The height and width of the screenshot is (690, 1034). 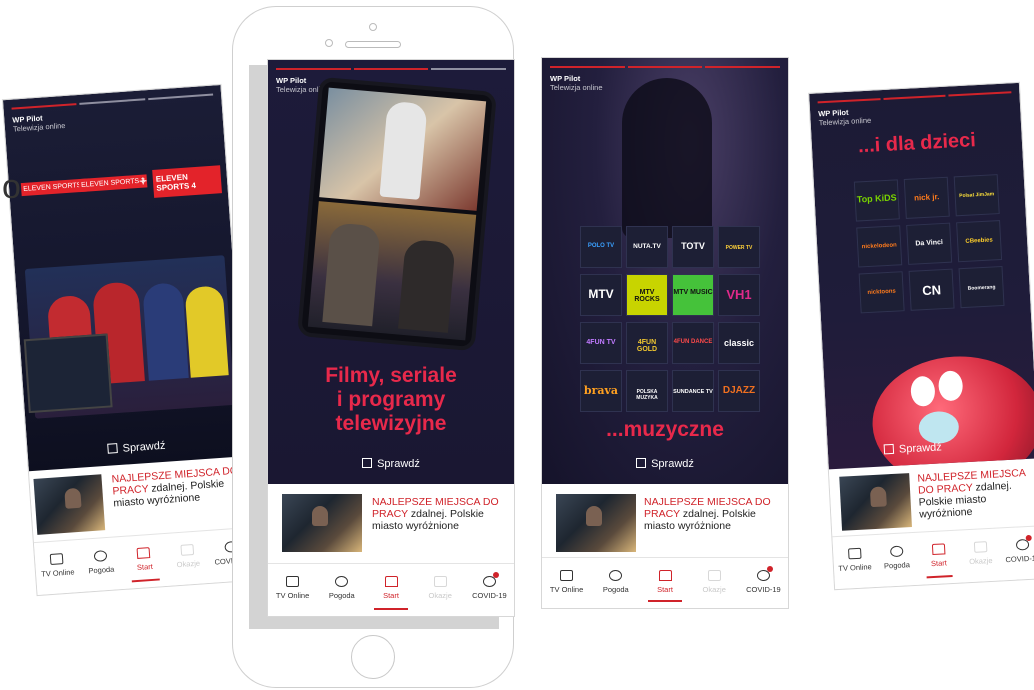 What do you see at coordinates (601, 391) in the screenshot?
I see `channel-tile: brava` at bounding box center [601, 391].